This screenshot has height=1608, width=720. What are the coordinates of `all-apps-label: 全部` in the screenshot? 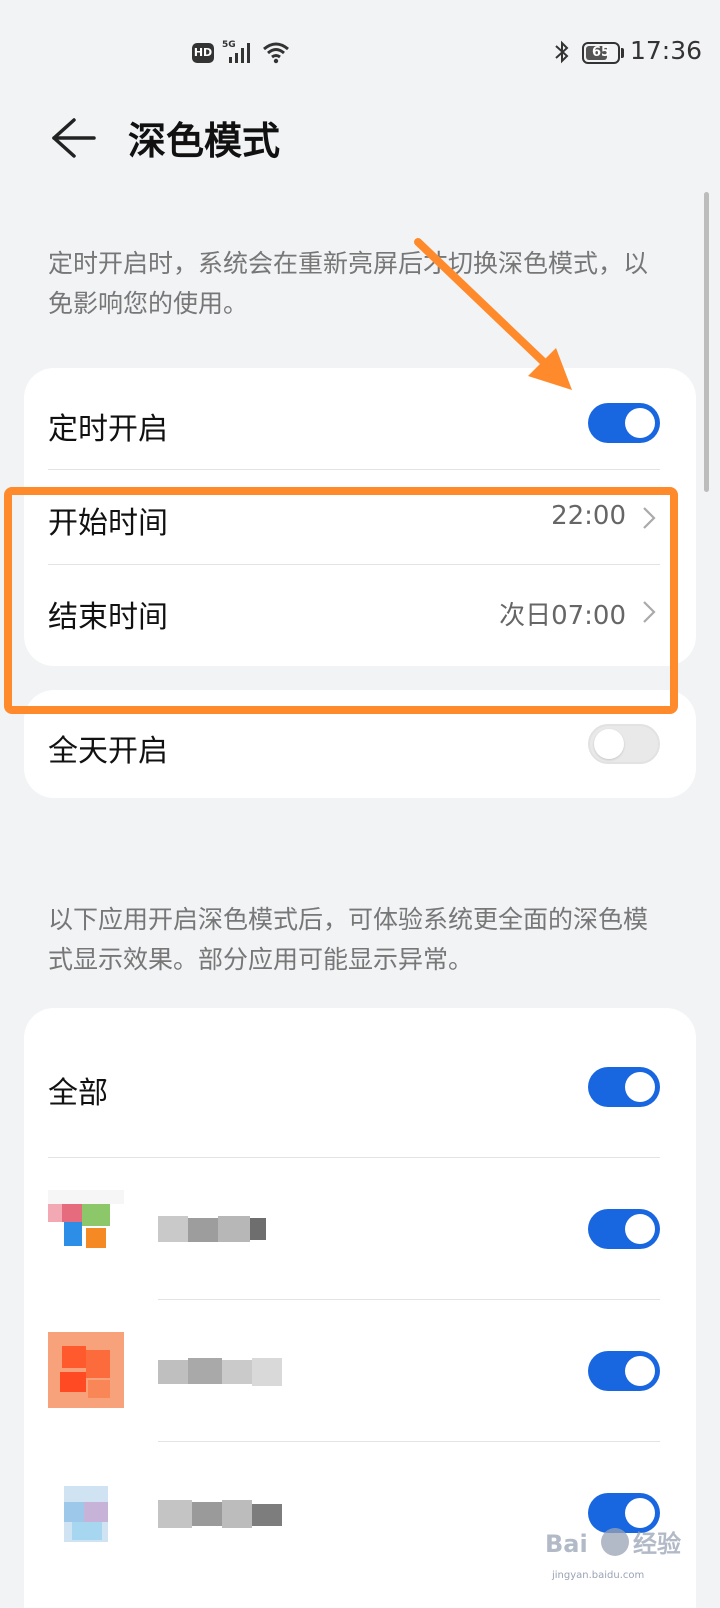 It's located at (78, 1093).